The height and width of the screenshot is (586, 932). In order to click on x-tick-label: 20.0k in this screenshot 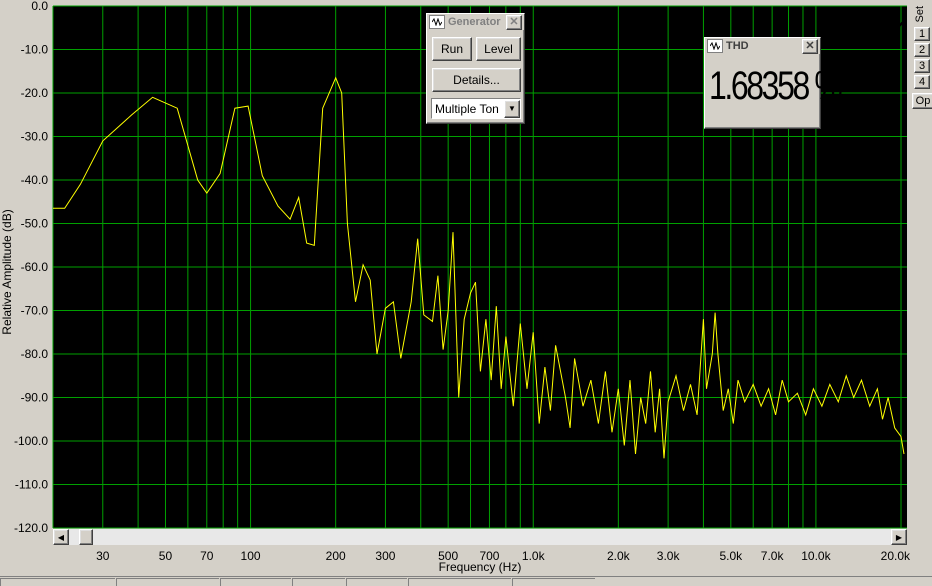, I will do `click(895, 556)`.